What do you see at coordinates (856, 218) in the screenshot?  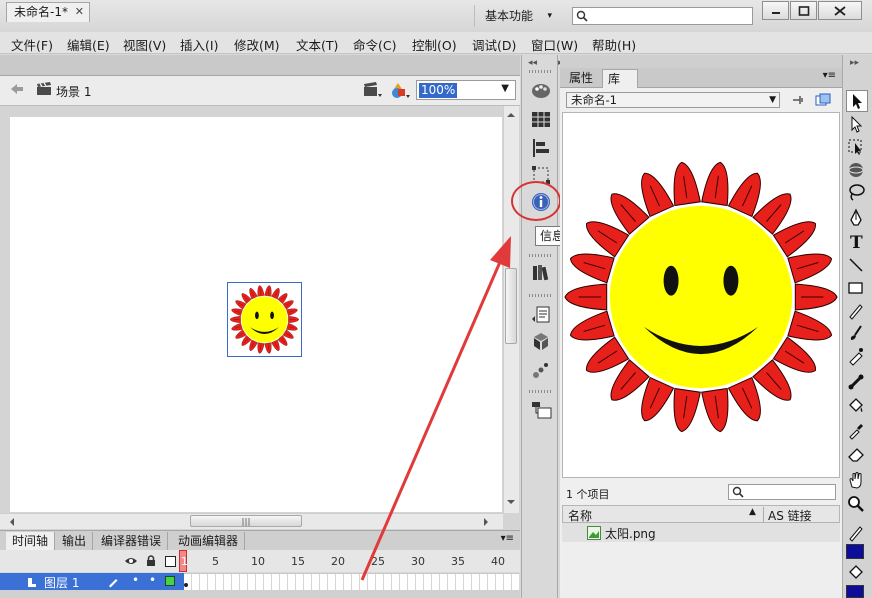 I see `pen-tool-icon` at bounding box center [856, 218].